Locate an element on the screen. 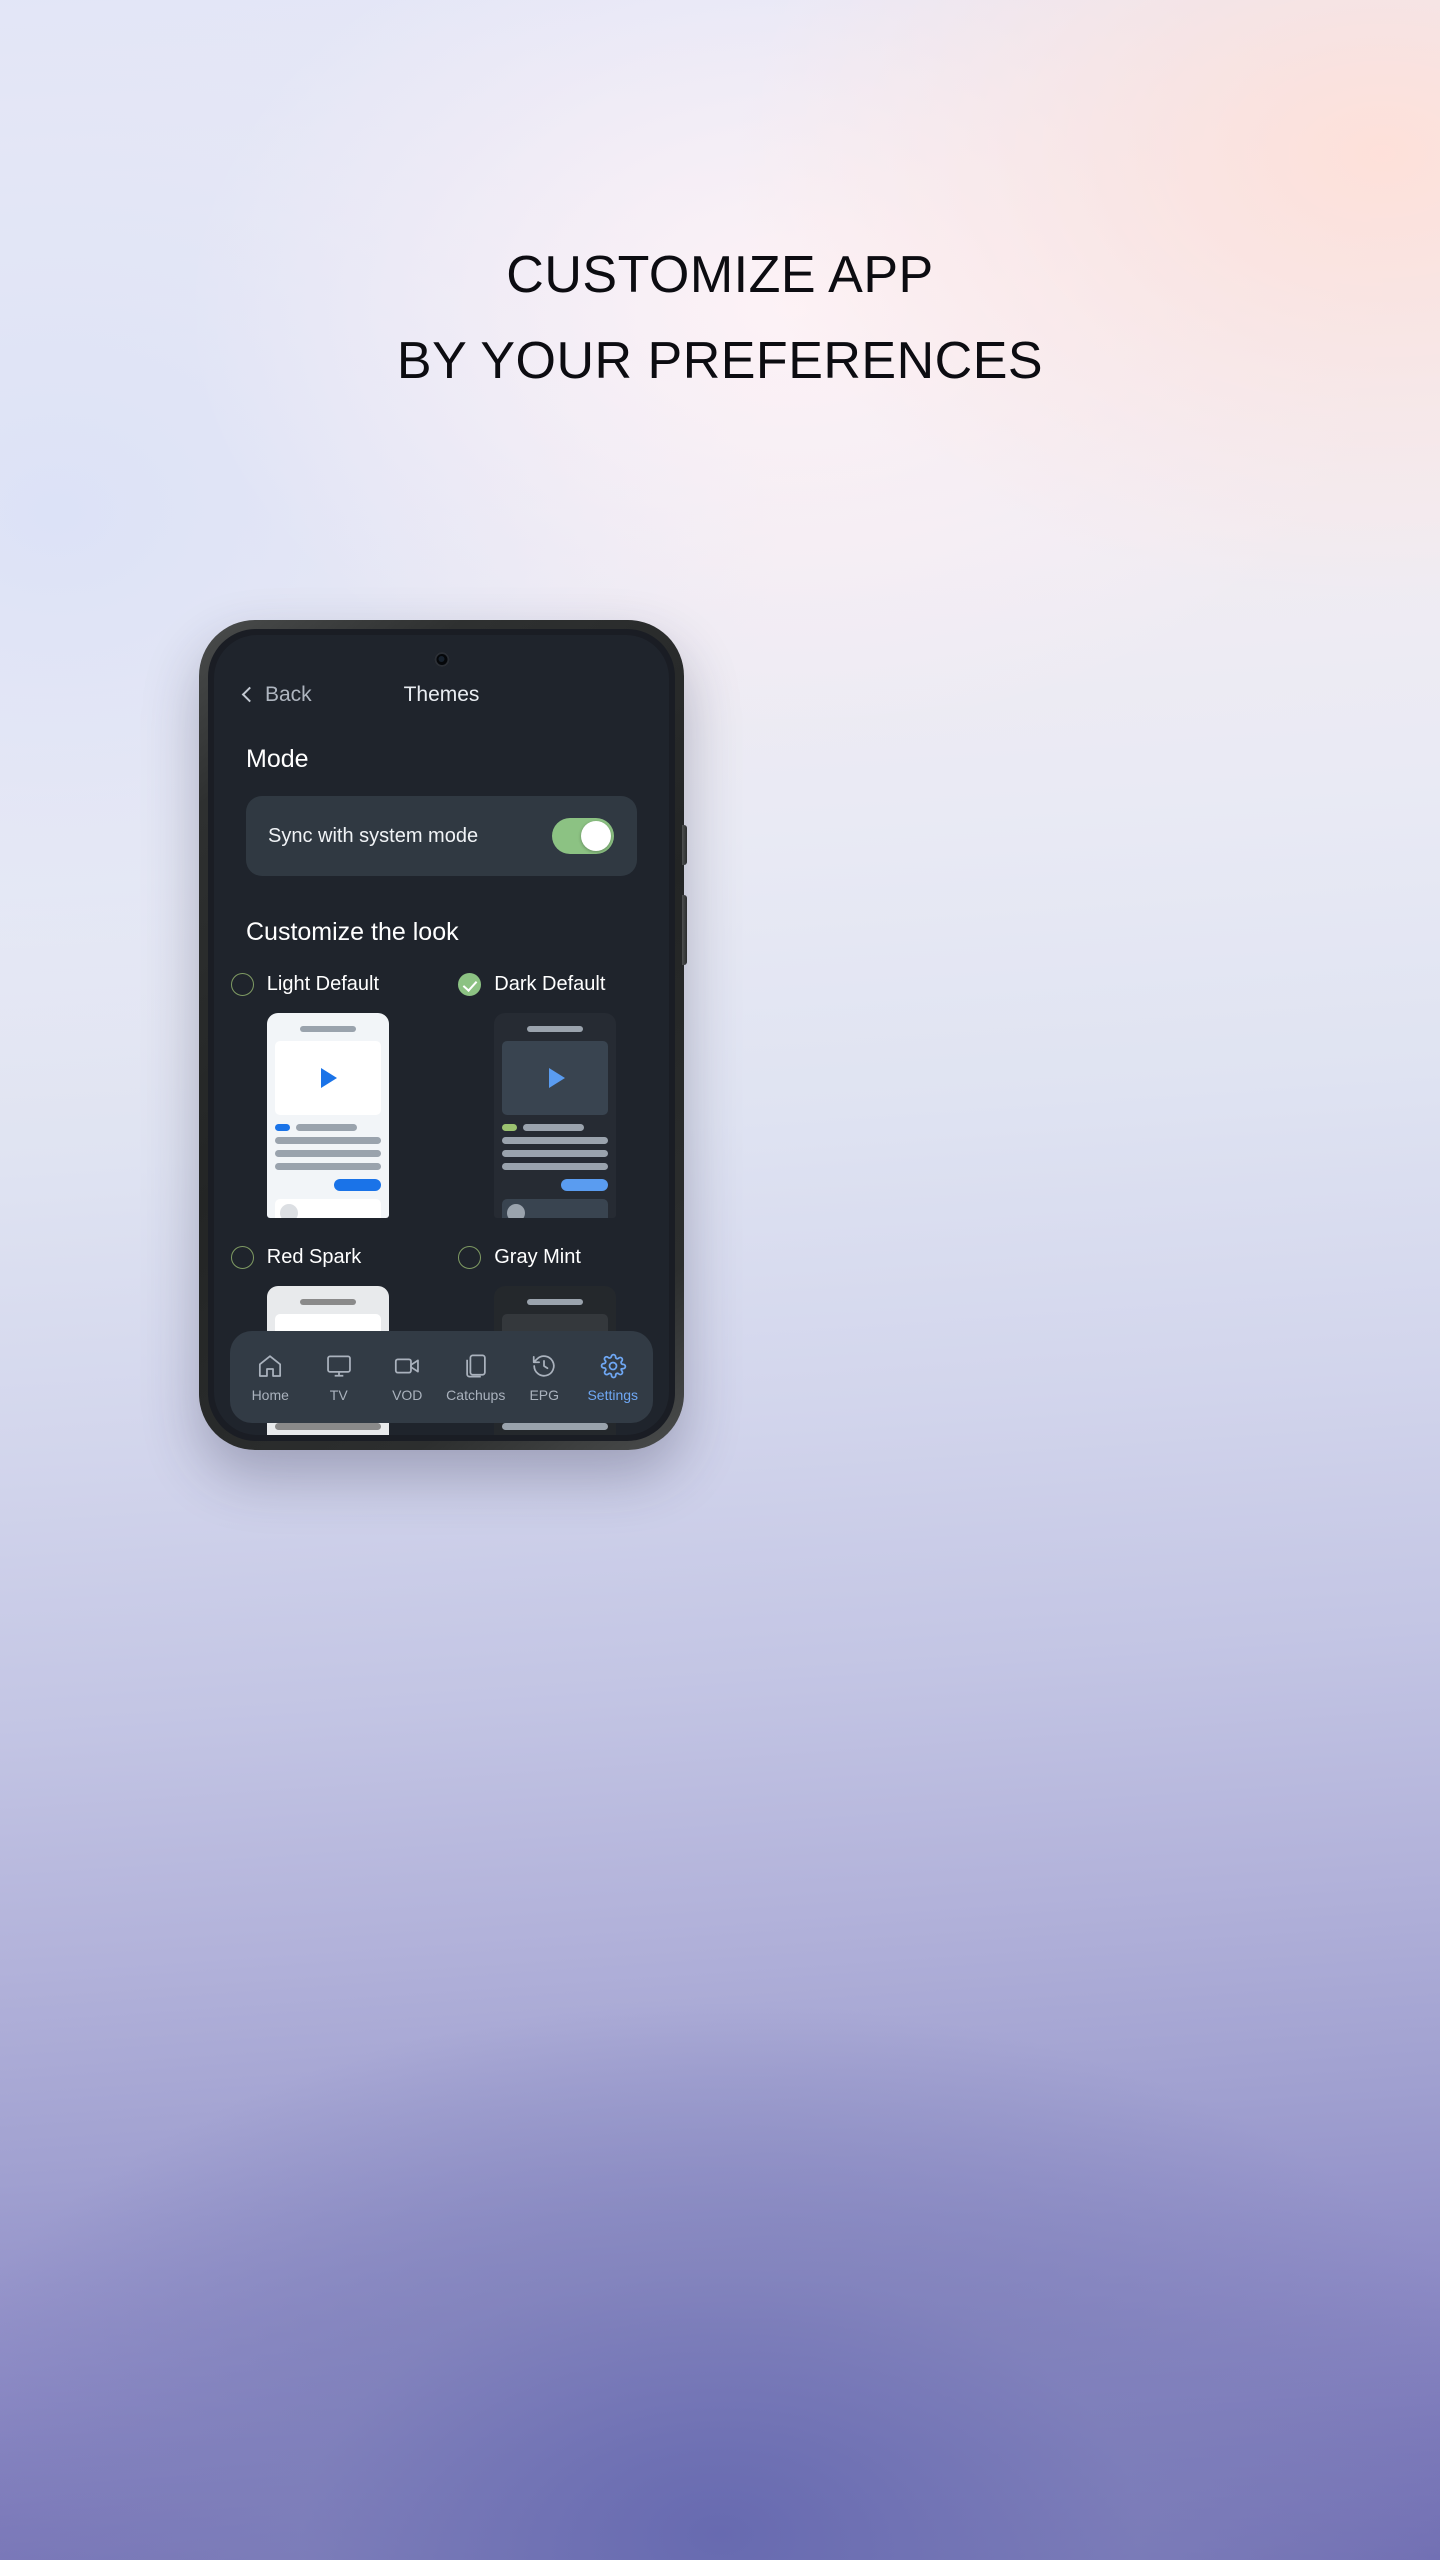 The width and height of the screenshot is (1440, 2560). mode-section-title: Mode is located at coordinates (277, 759).